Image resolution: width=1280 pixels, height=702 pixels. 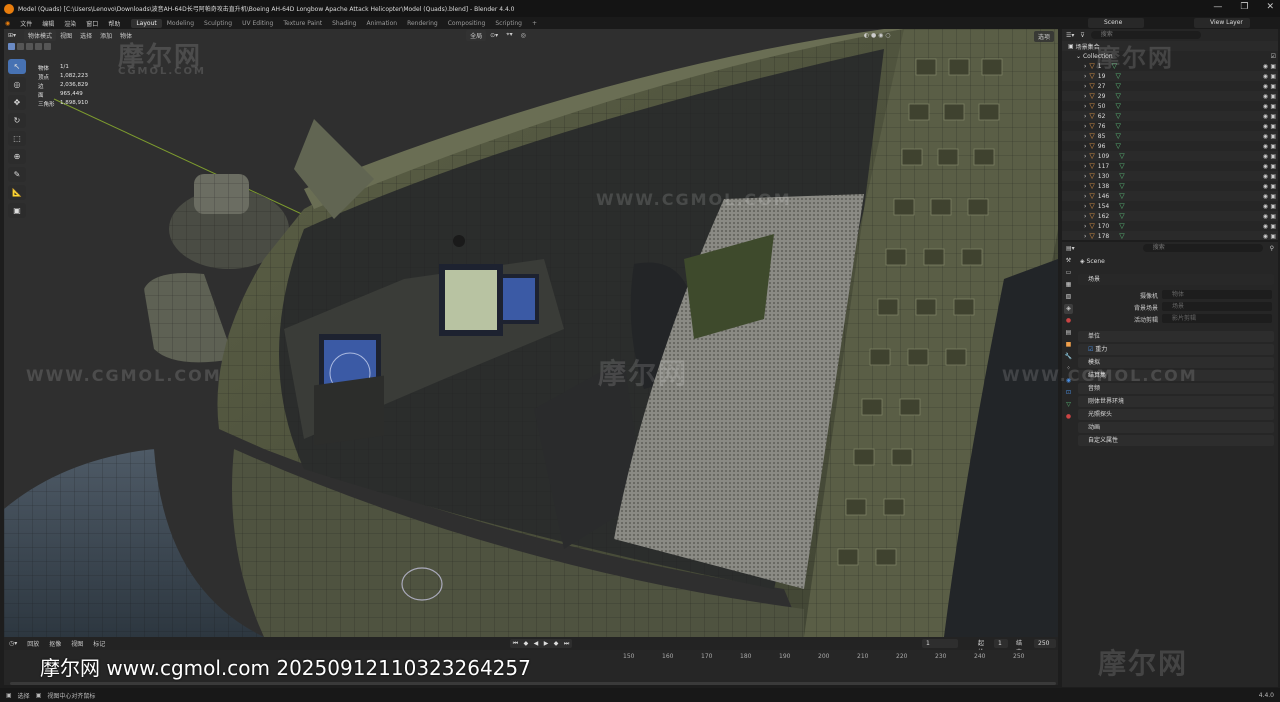 What do you see at coordinates (1170, 136) in the screenshot?
I see `outliner-object-row: › ▽ 85 ▽ ◉ ▣` at bounding box center [1170, 136].